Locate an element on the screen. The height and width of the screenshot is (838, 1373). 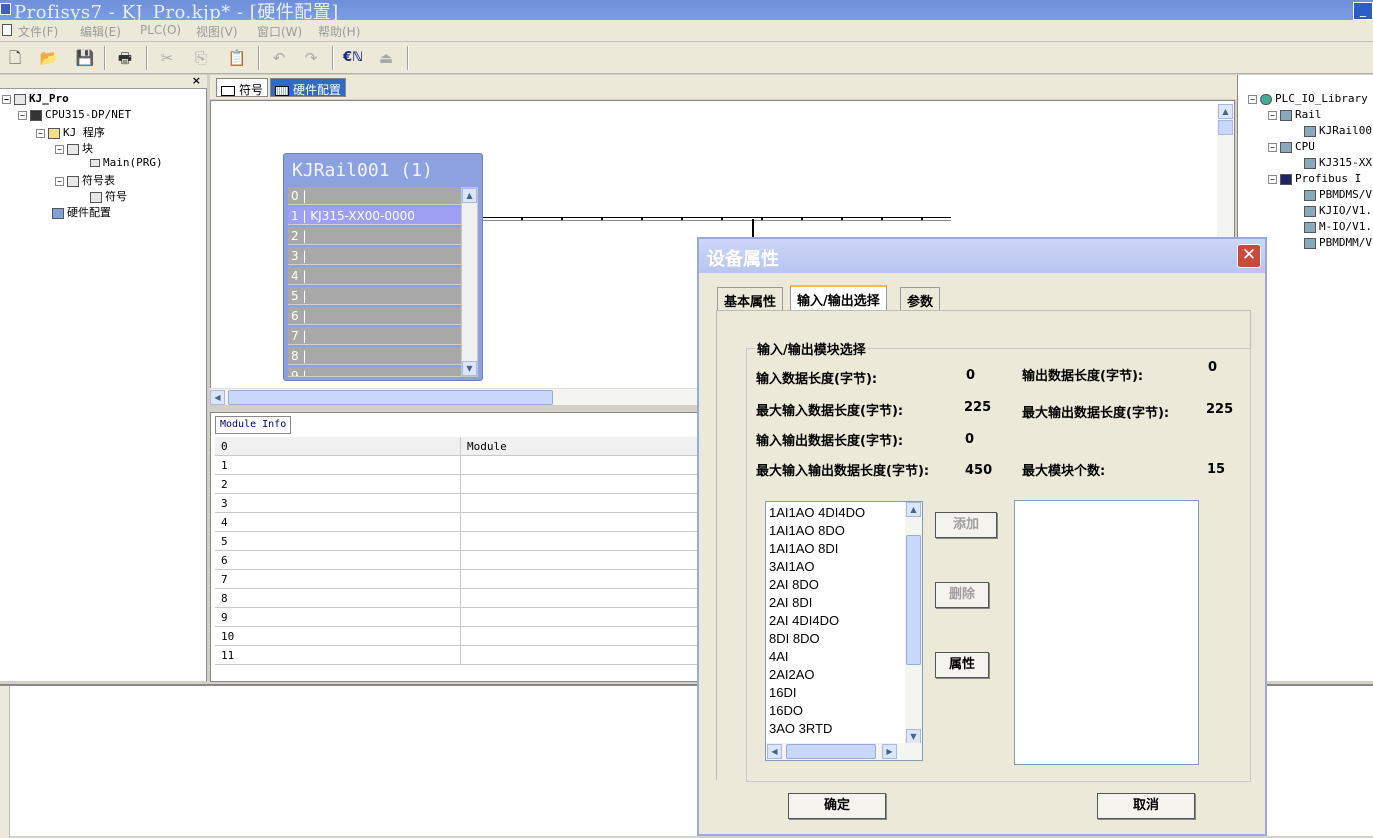
rail-slot: 5 | is located at coordinates (374, 296).